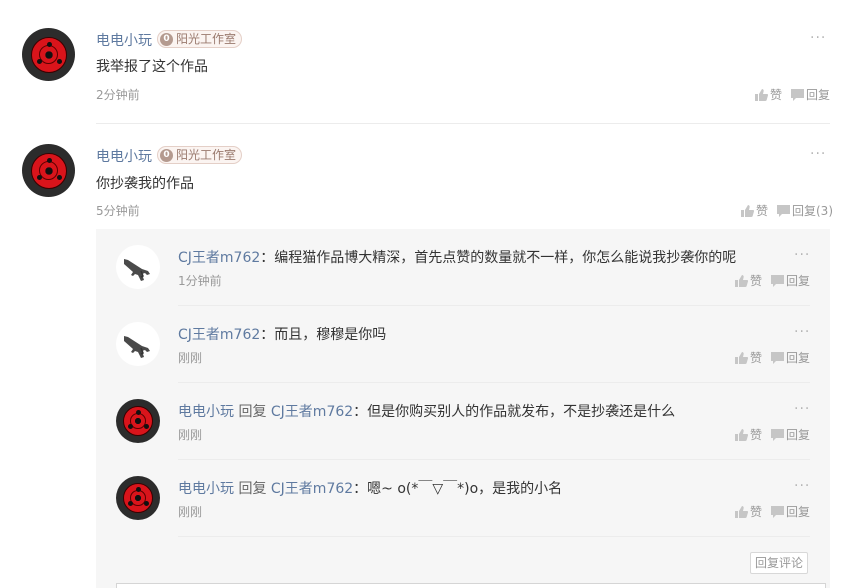  Describe the element at coordinates (471, 585) in the screenshot. I see `reply-input` at that location.